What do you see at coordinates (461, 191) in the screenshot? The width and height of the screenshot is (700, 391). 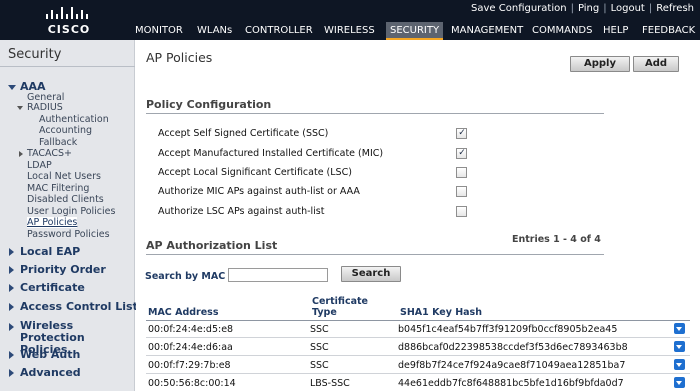 I see `checkbox-authorize-mic` at bounding box center [461, 191].